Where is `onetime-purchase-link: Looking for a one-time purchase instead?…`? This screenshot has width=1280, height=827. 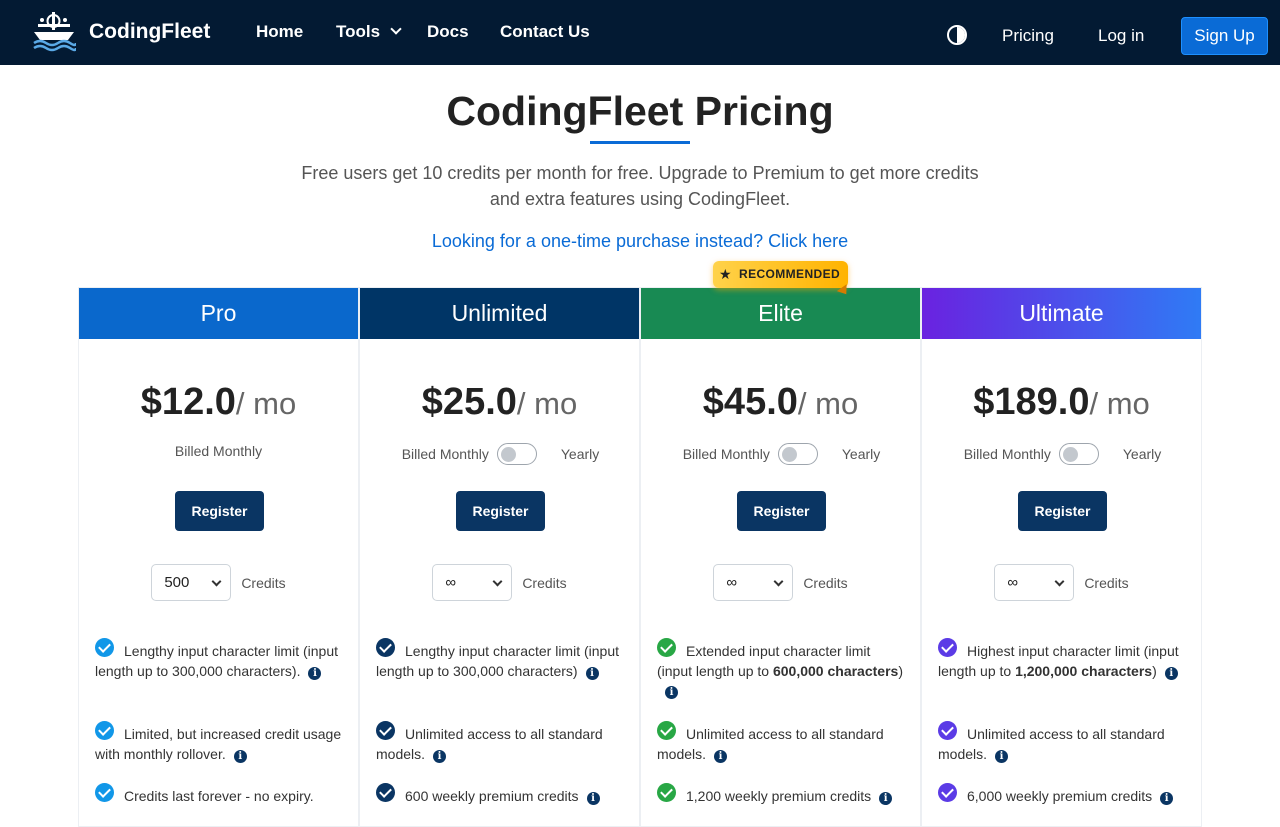 onetime-purchase-link: Looking for a one-time purchase instead?… is located at coordinates (640, 241).